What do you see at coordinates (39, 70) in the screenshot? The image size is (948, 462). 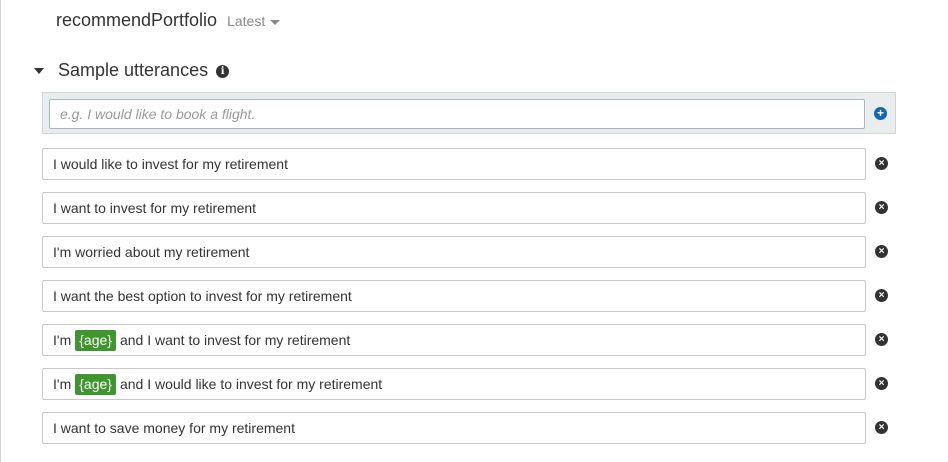 I see `collapse-caret-icon` at bounding box center [39, 70].